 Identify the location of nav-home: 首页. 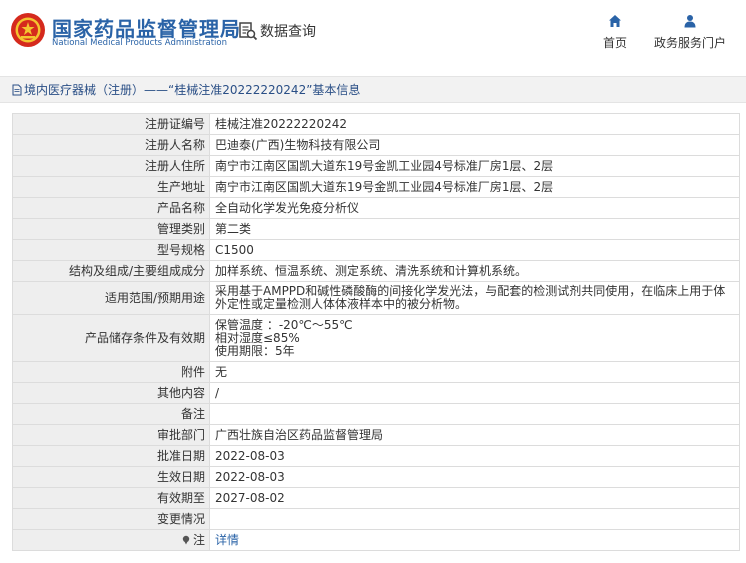
(615, 32).